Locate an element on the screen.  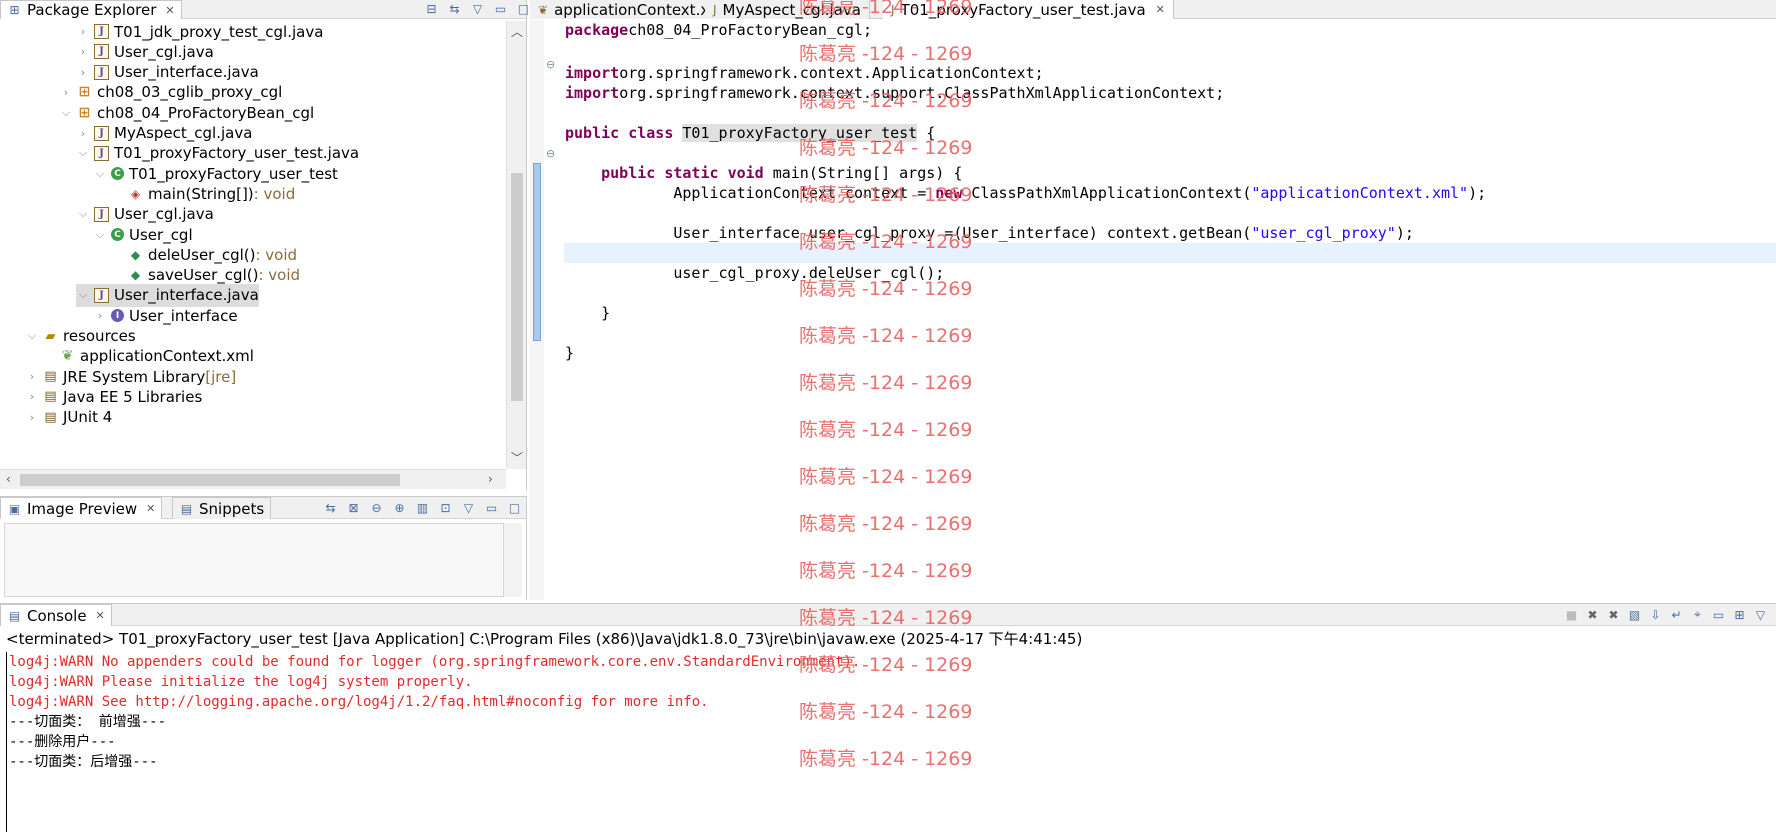
console-toolbar: ■ ✖ ✖ ▧ ⇩ ↵ ⌖ ▭ ⊞ ▽ is located at coordinates (1666, 614).